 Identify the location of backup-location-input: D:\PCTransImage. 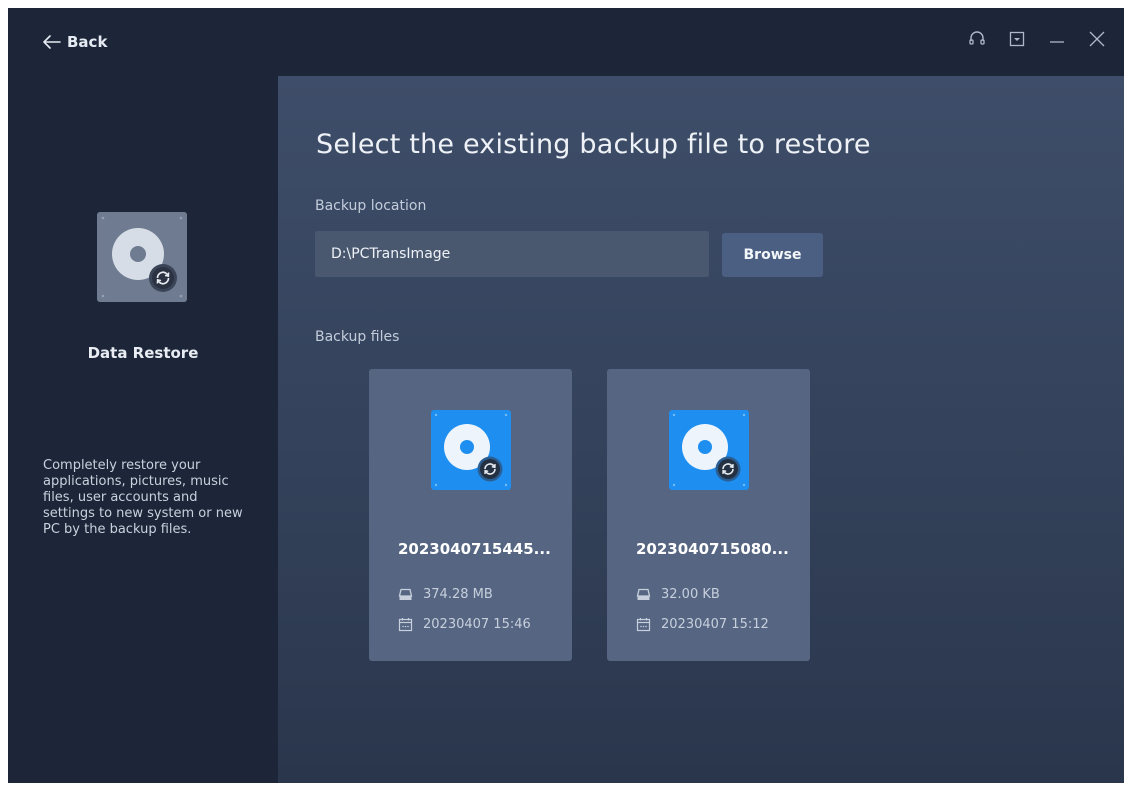
(512, 254).